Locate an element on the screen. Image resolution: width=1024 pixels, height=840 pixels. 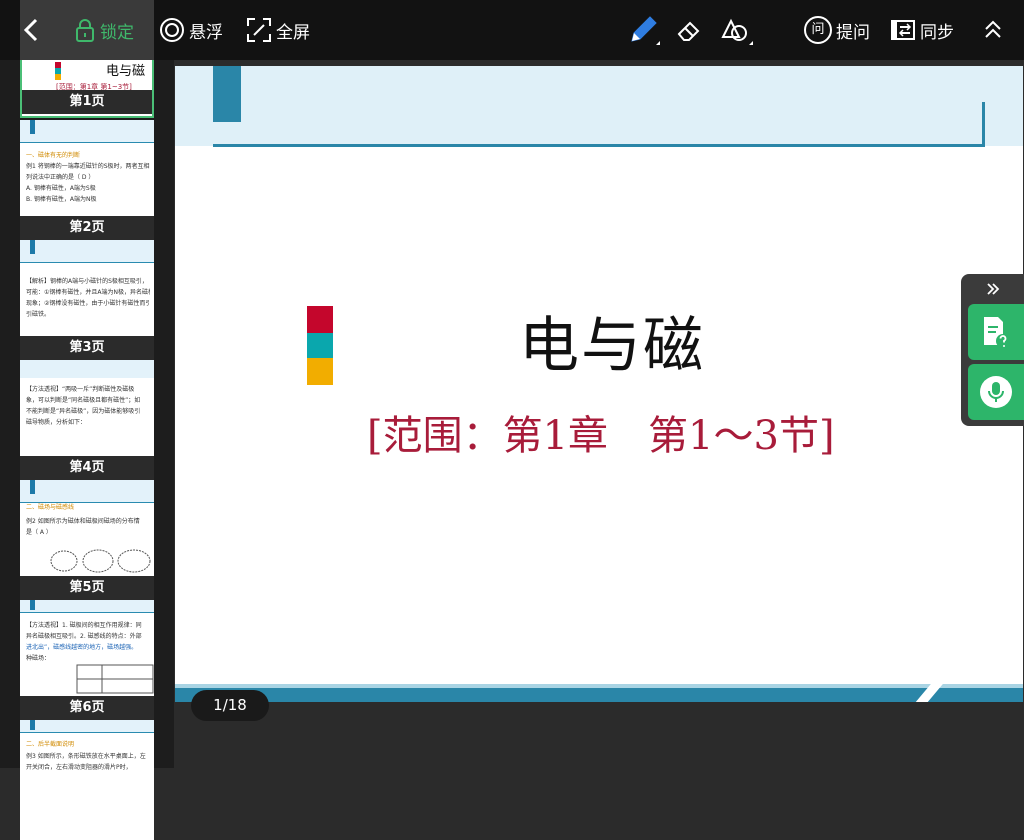
page-indicator: 1/18 is located at coordinates (230, 705).